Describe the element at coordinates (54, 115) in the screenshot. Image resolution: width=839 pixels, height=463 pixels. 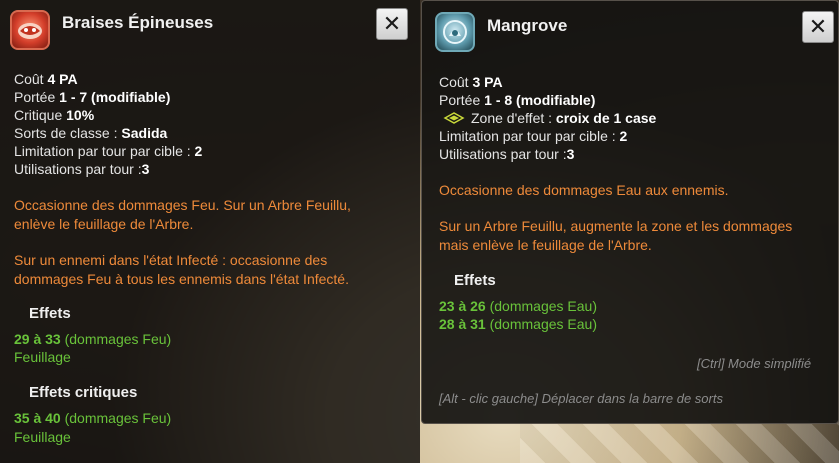
I see `crit-row: Critique 10%` at that location.